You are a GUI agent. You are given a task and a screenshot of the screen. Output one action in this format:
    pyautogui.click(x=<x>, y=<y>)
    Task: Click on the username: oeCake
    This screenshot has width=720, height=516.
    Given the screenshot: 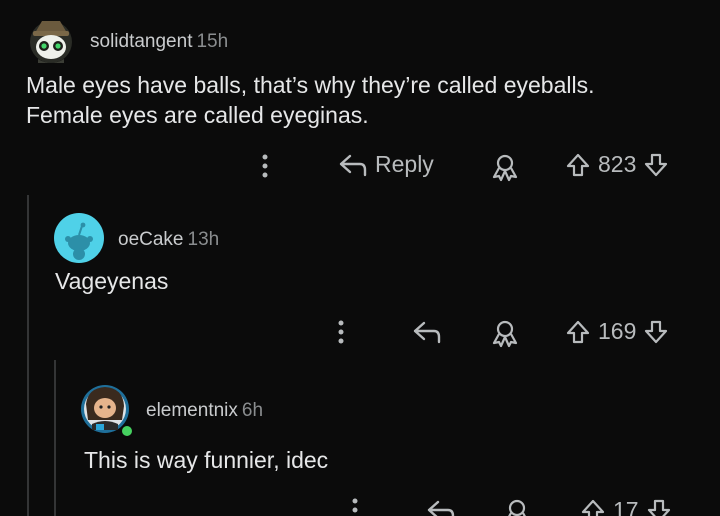 What is the action you would take?
    pyautogui.click(x=151, y=239)
    